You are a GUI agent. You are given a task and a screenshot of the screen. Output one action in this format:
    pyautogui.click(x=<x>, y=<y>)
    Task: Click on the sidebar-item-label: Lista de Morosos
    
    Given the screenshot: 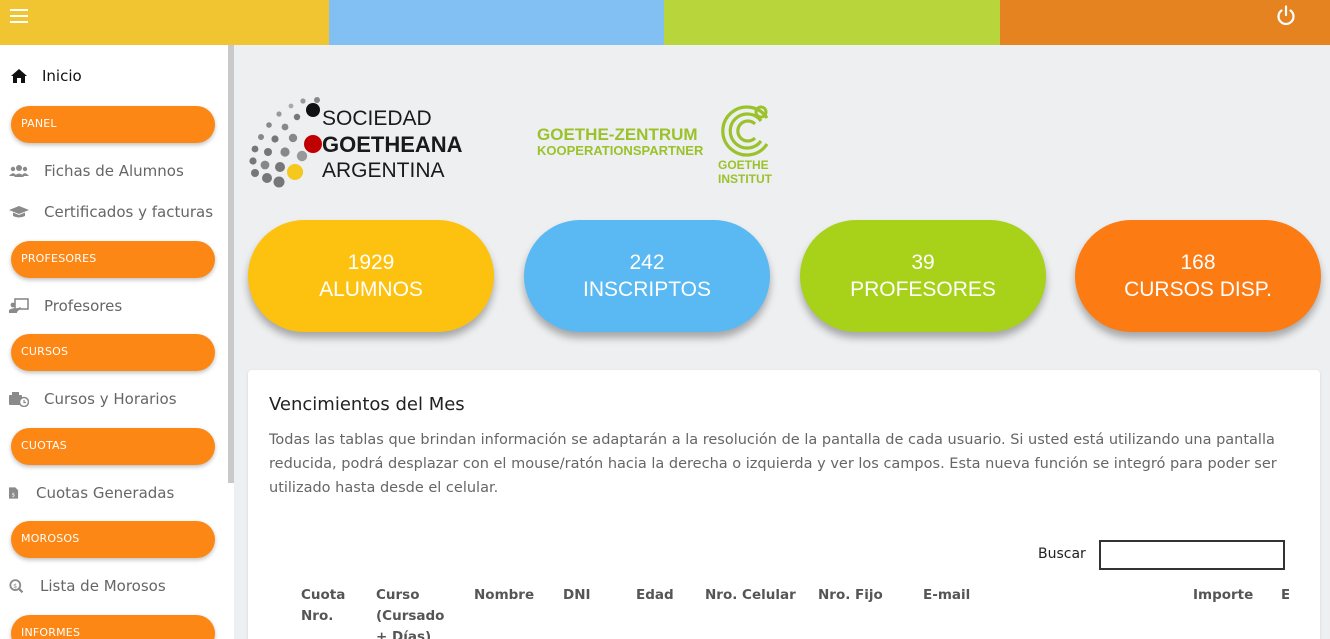 What is the action you would take?
    pyautogui.click(x=103, y=586)
    